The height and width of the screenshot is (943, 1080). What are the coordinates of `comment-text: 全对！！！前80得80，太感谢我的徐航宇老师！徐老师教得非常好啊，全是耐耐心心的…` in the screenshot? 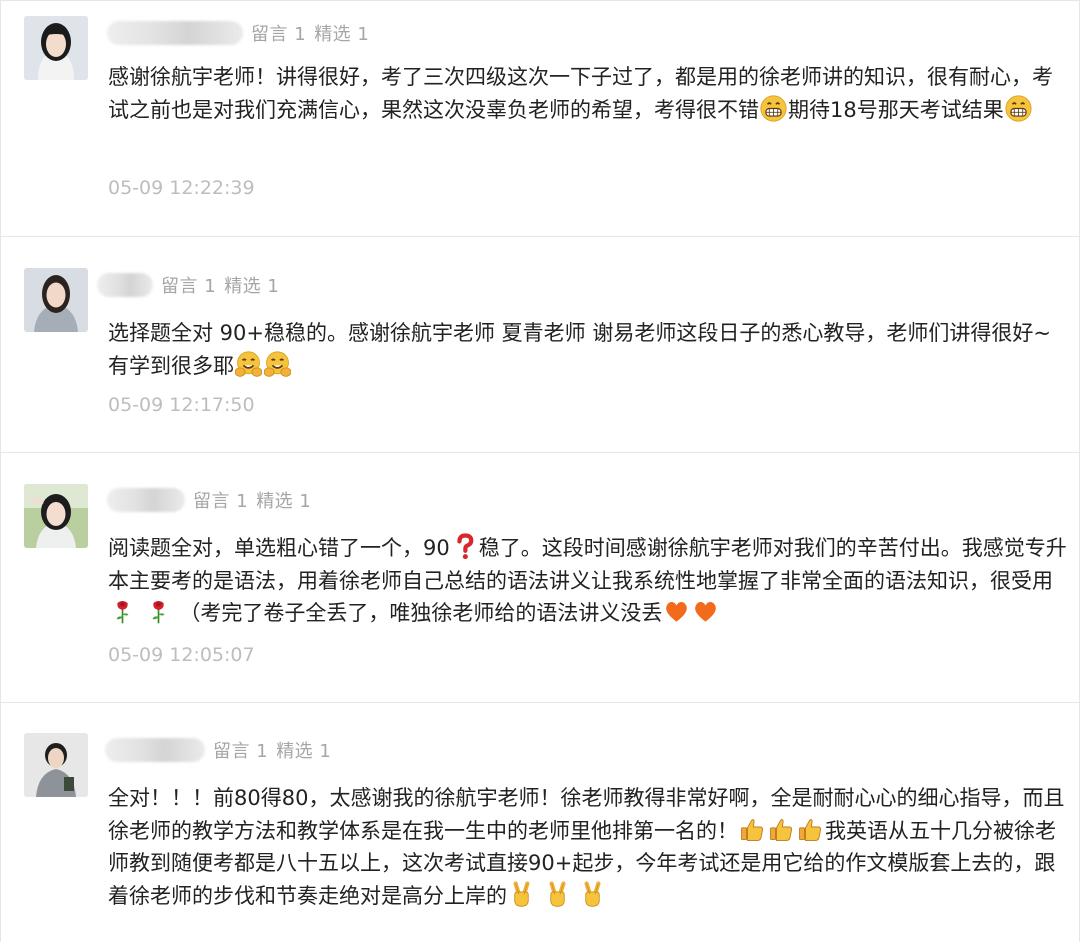 It's located at (588, 847).